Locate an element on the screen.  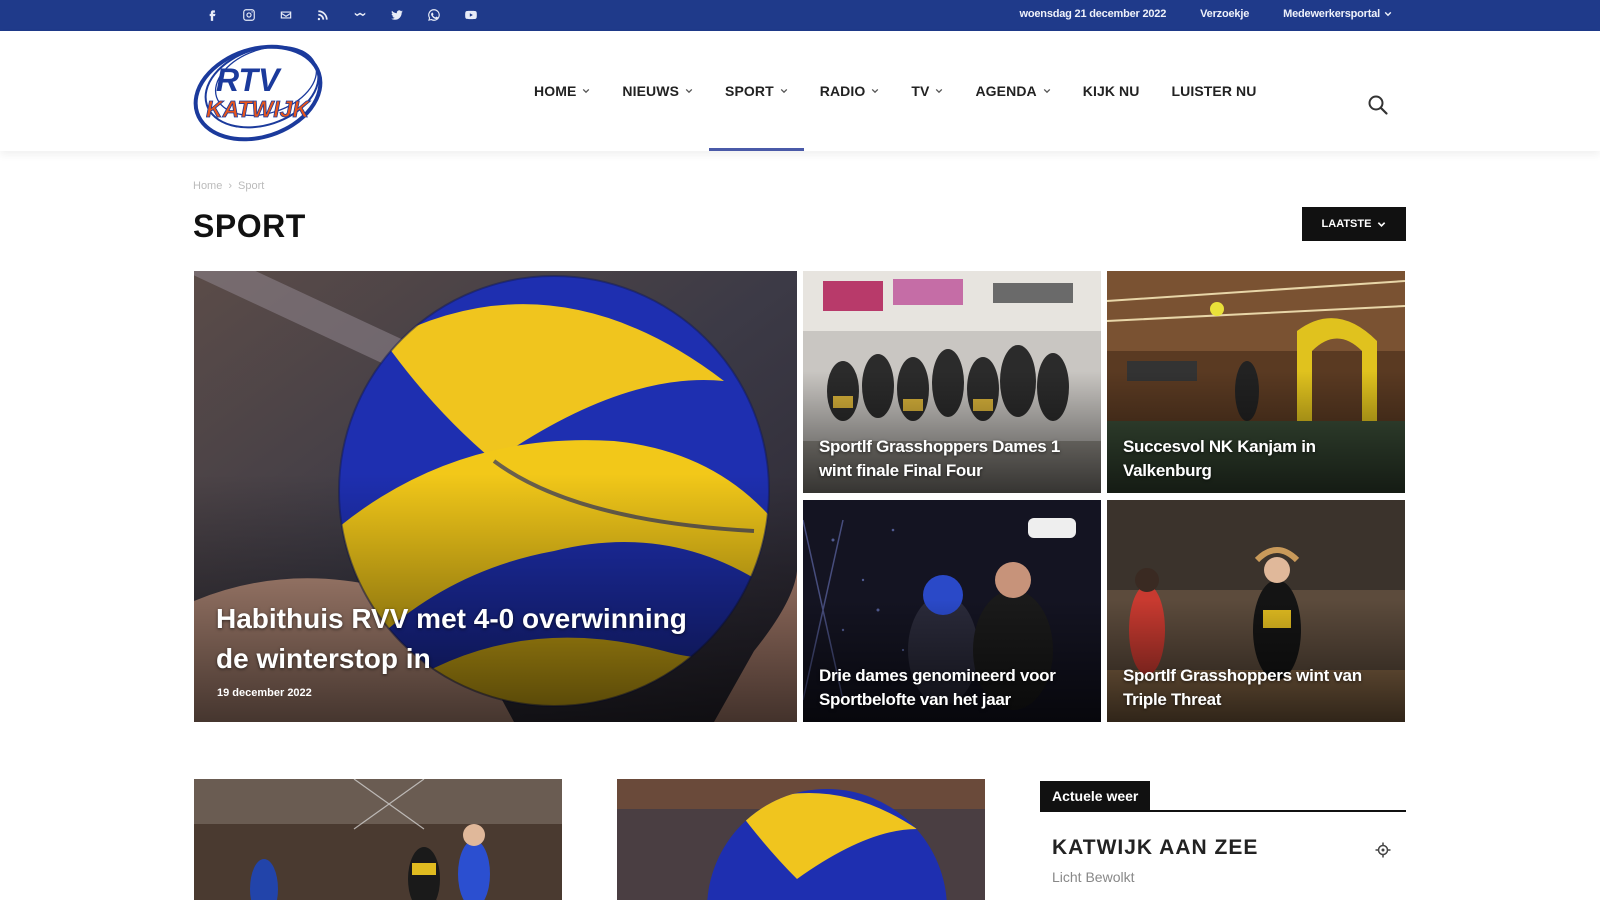
nav-item-sport: SPORT is located at coordinates (756, 91).